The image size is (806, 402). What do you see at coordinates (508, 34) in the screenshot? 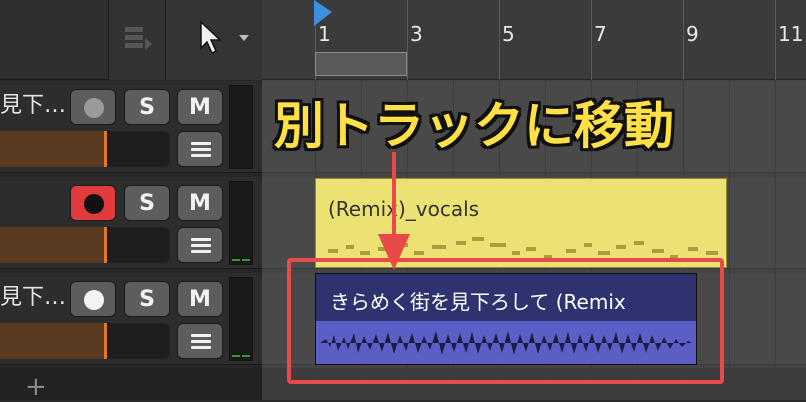
I see `ruler-label: 5` at bounding box center [508, 34].